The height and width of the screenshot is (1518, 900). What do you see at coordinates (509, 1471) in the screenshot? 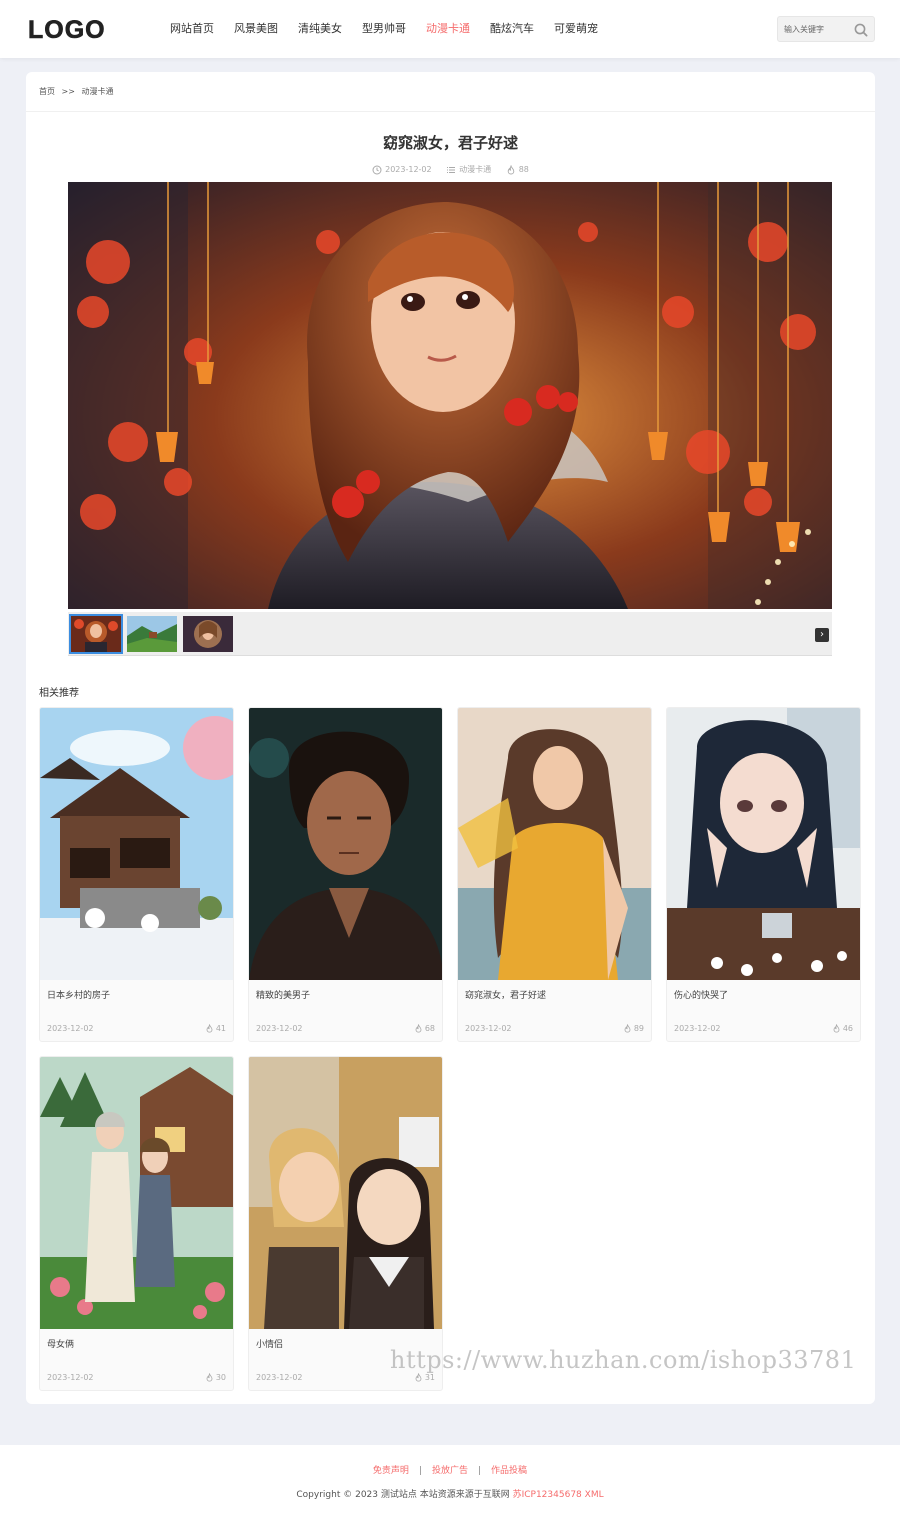
I see `footer-link-submit: 作品投稿` at bounding box center [509, 1471].